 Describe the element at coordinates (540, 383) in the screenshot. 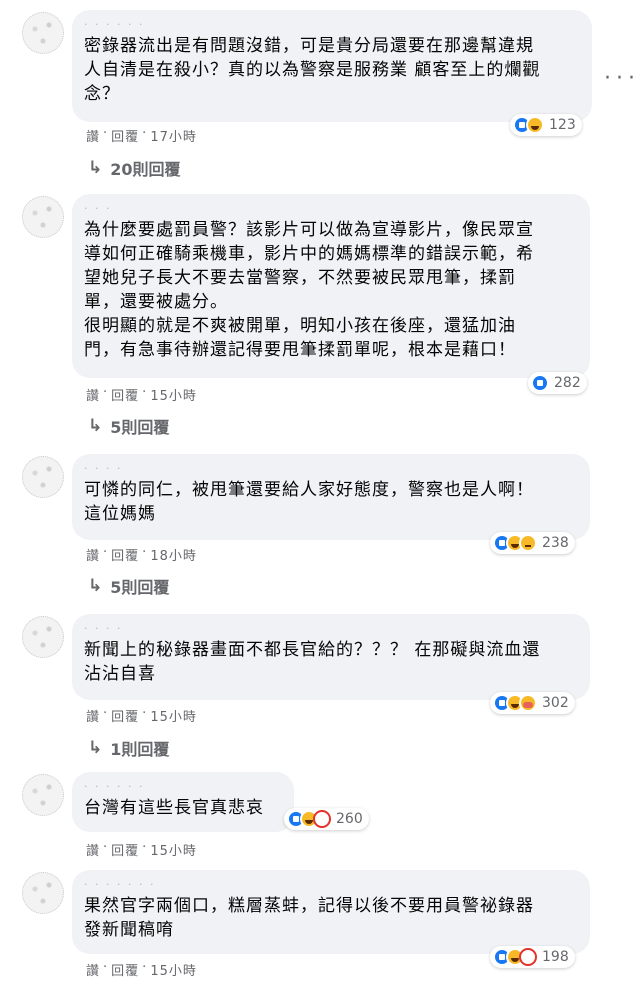

I see `like-reaction-icon` at that location.